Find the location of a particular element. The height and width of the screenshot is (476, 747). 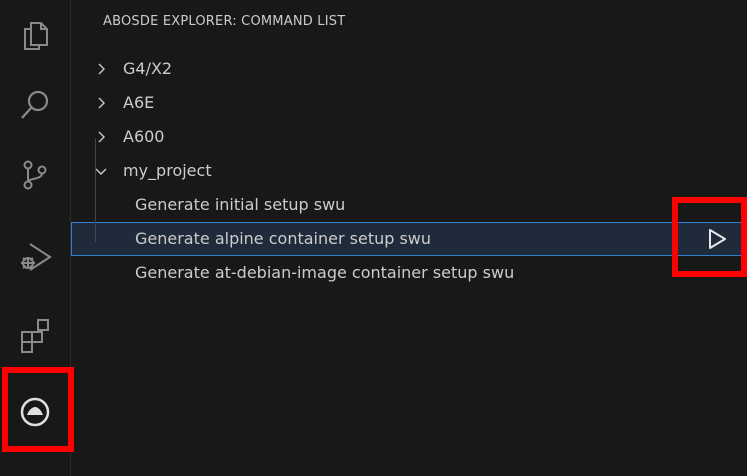

run-command-button is located at coordinates (717, 239).